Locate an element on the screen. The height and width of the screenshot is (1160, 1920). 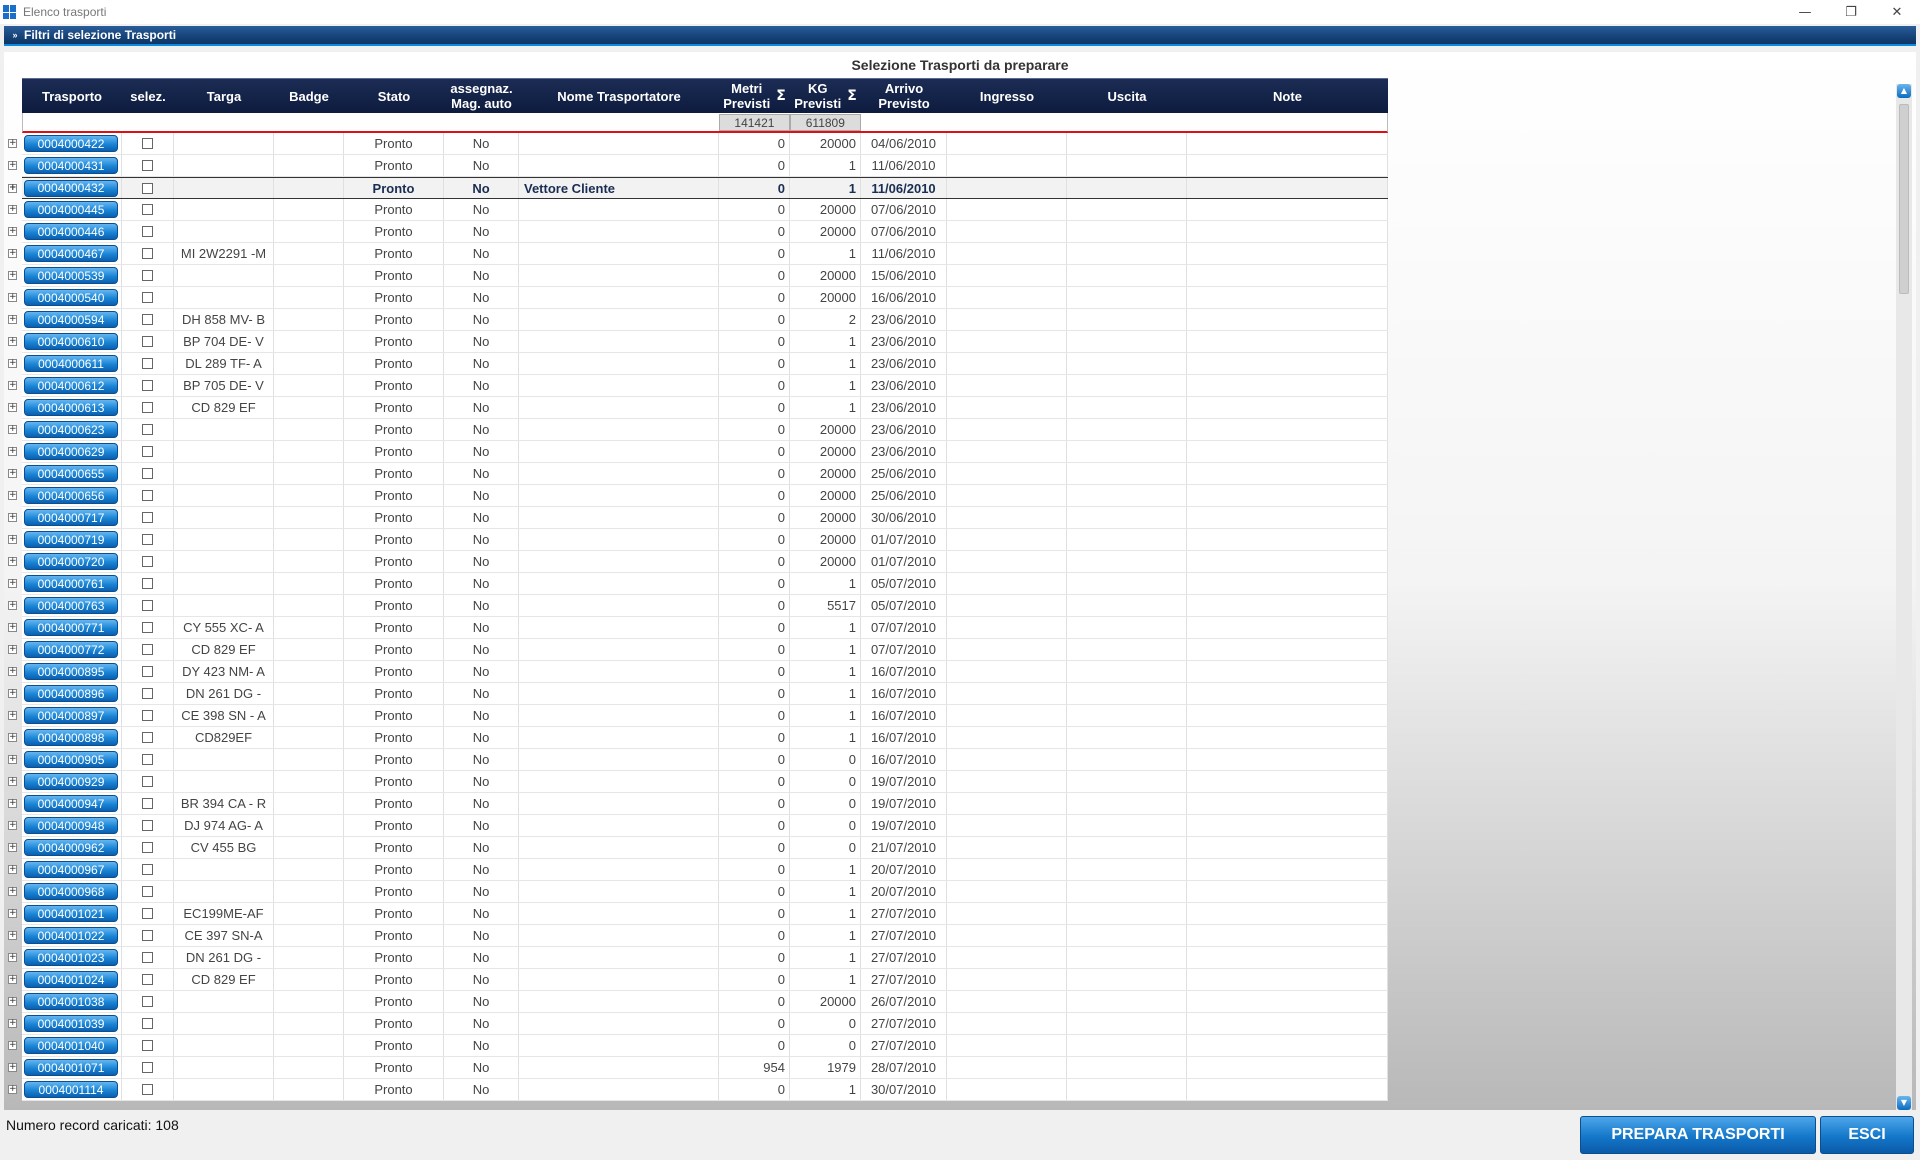
transport-id-button: 0004000610 is located at coordinates (71, 341).